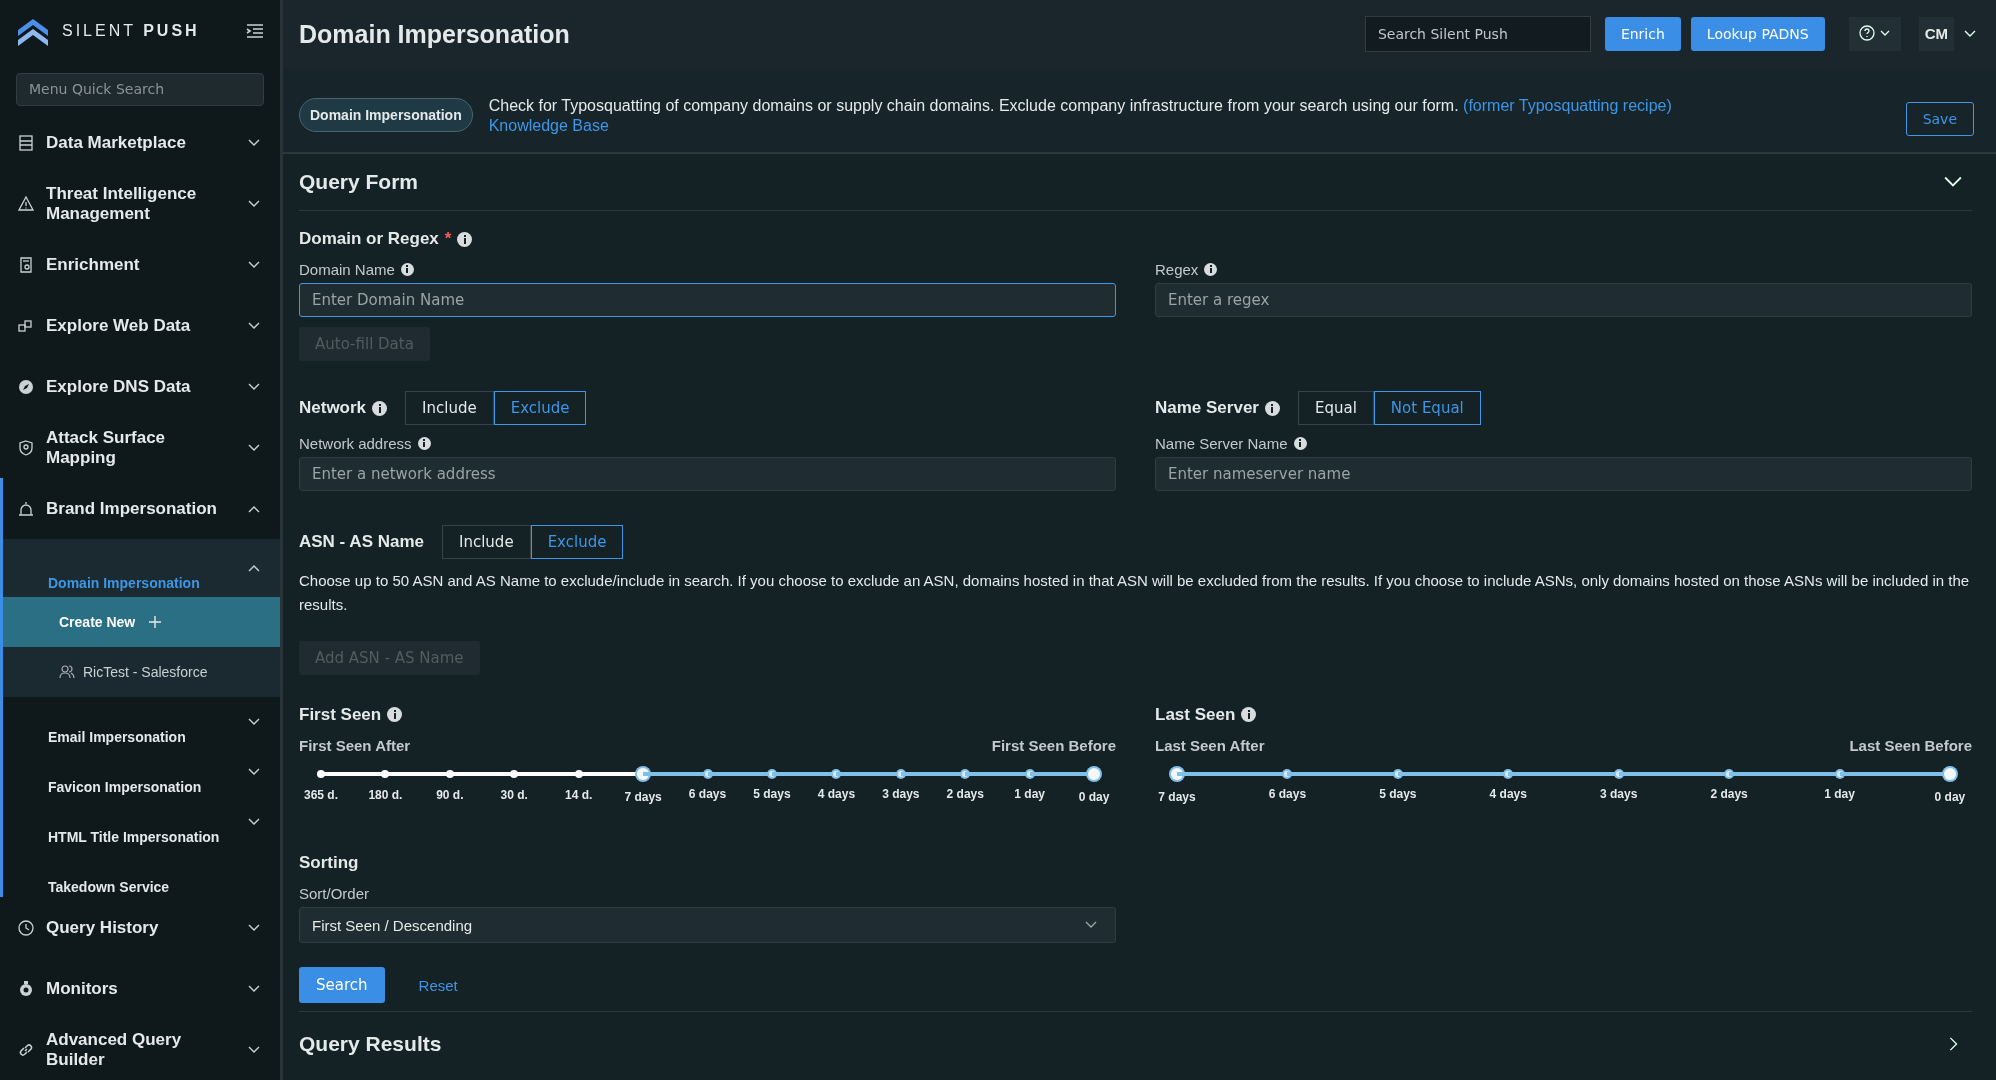 Image resolution: width=1996 pixels, height=1080 pixels. I want to click on sidebar-subitem: Favicon Impersonation, so click(141, 772).